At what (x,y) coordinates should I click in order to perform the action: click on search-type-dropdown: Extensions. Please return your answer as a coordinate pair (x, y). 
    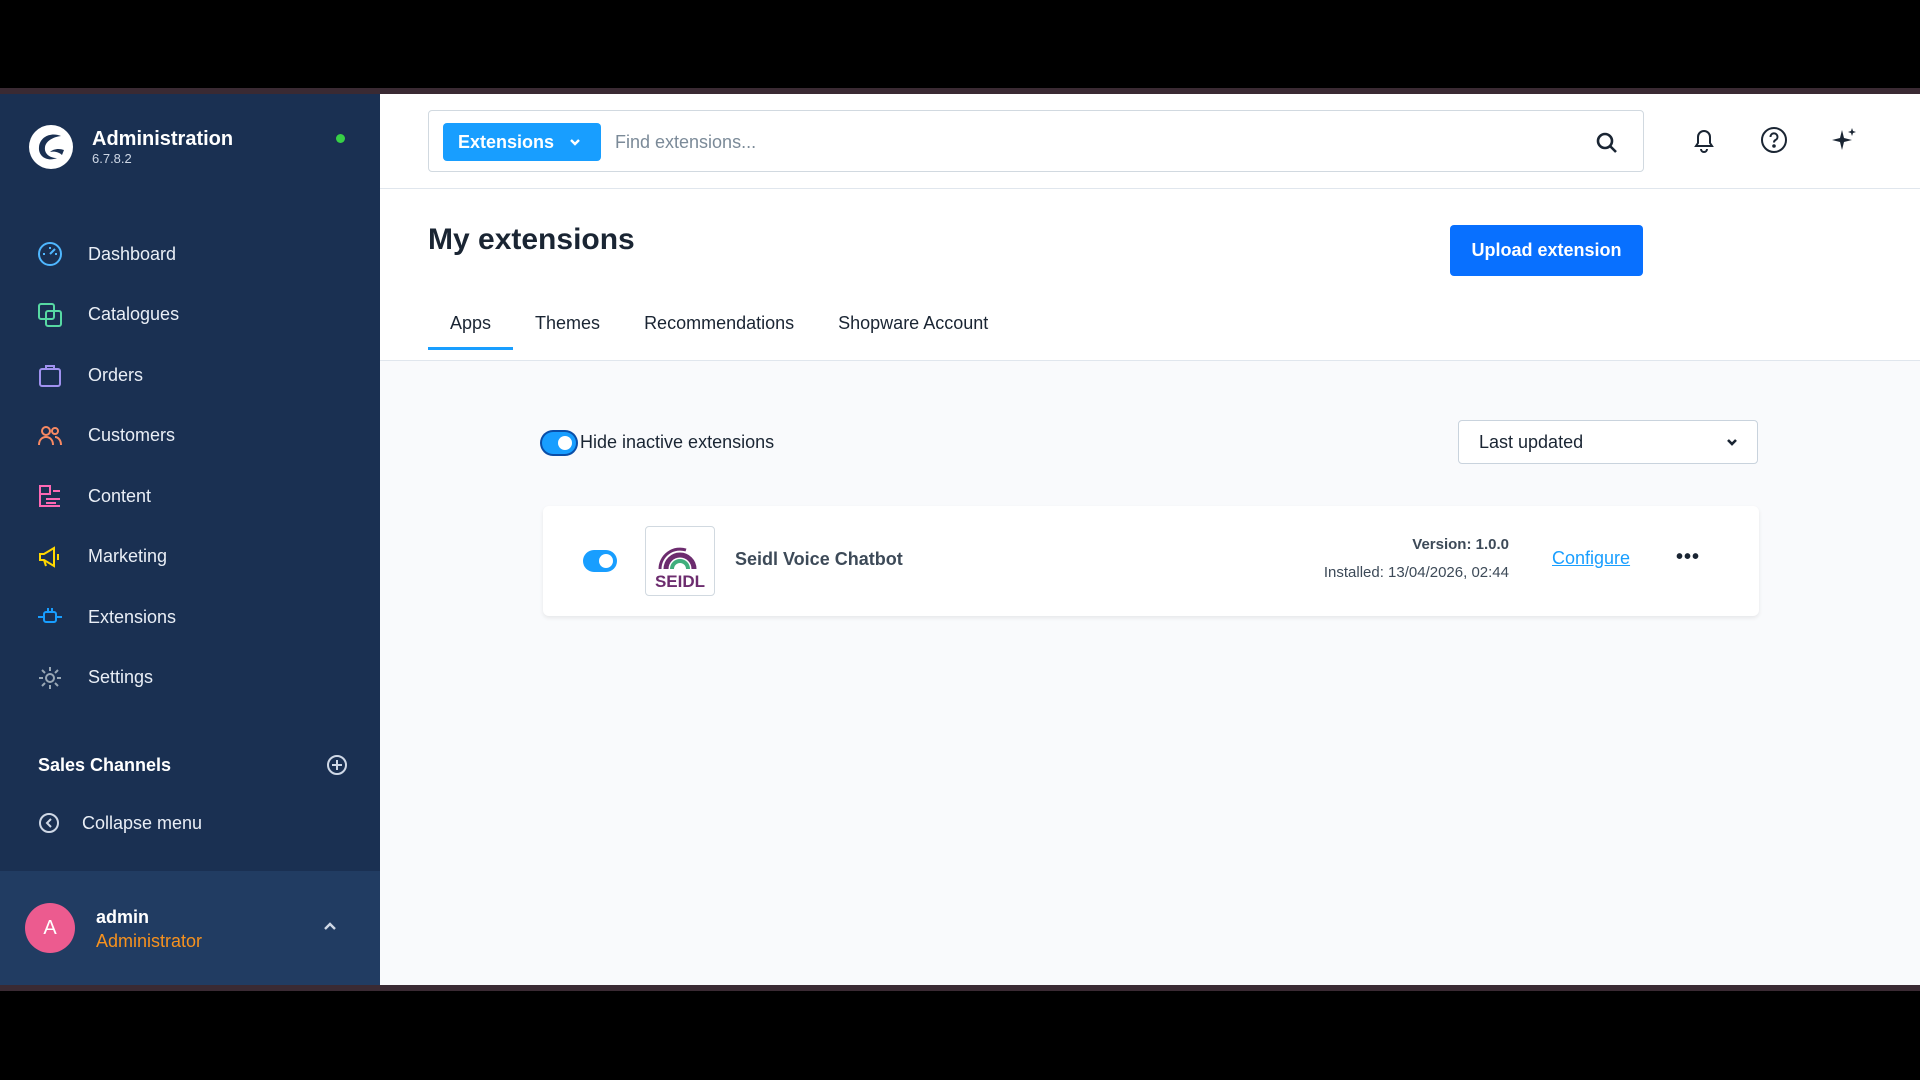
    Looking at the image, I should click on (522, 142).